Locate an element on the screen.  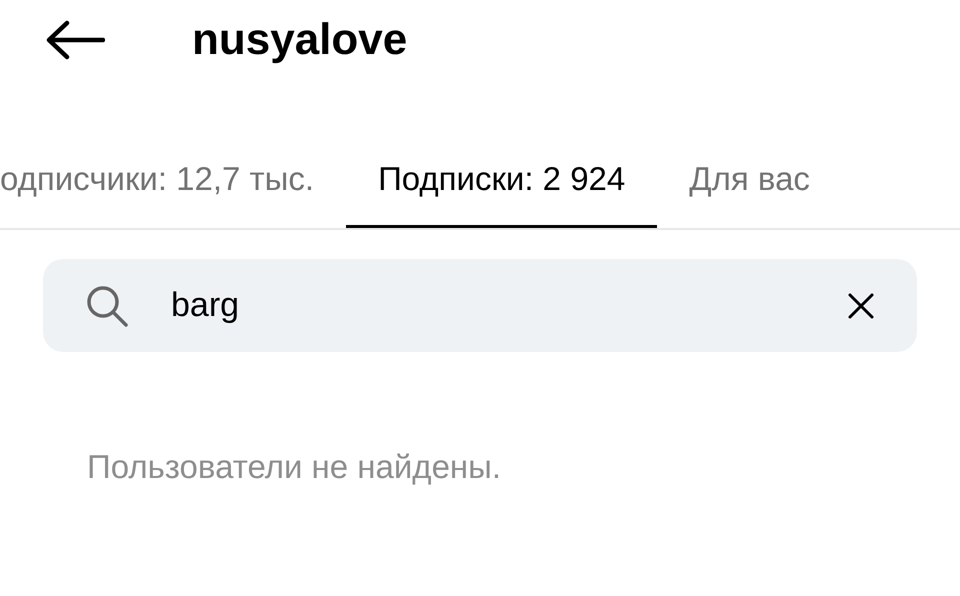
profile-username: nusyalove is located at coordinates (300, 40).